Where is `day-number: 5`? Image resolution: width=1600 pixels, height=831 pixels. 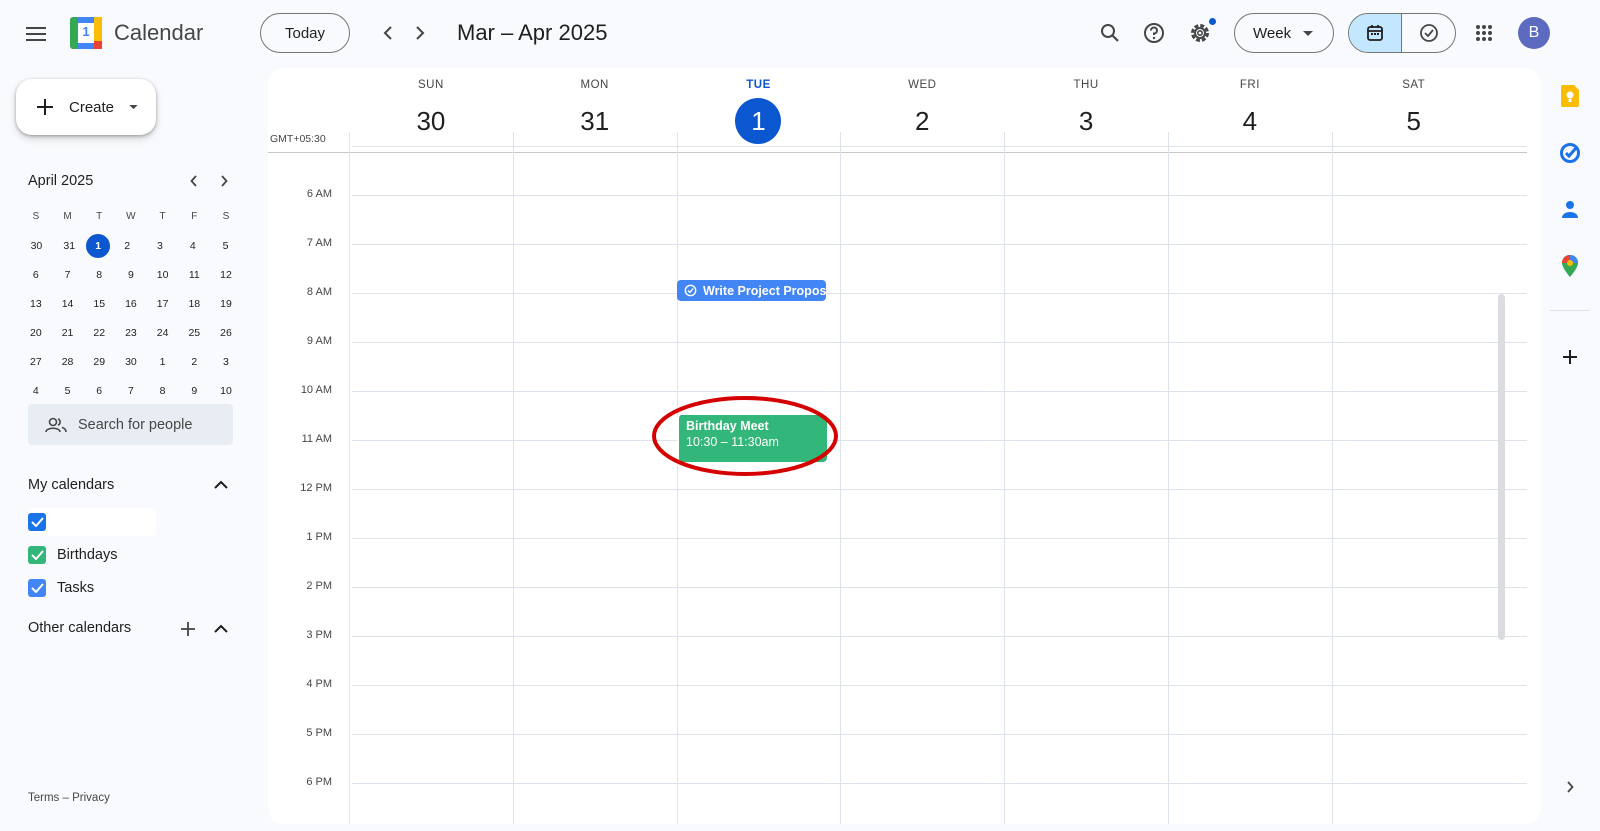
day-number: 5 is located at coordinates (1414, 121).